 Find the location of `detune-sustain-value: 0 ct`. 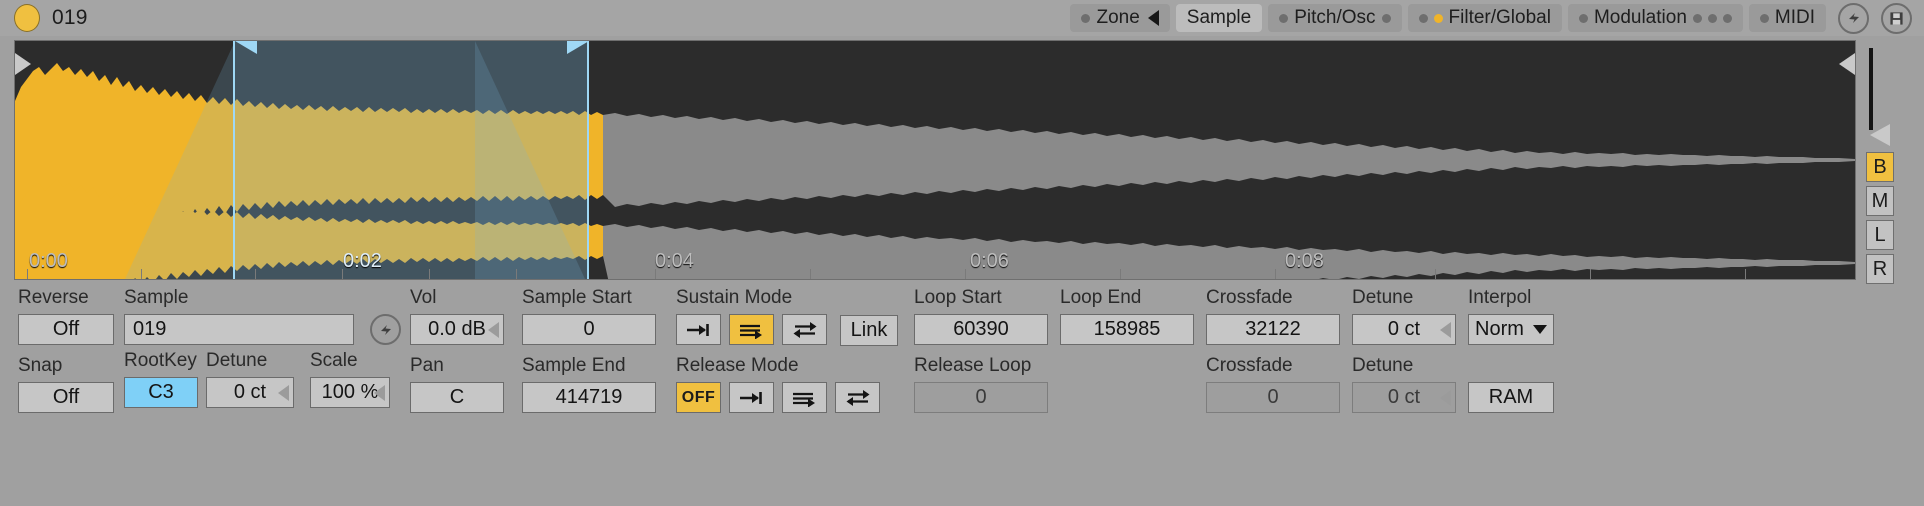

detune-sustain-value: 0 ct is located at coordinates (1404, 329).